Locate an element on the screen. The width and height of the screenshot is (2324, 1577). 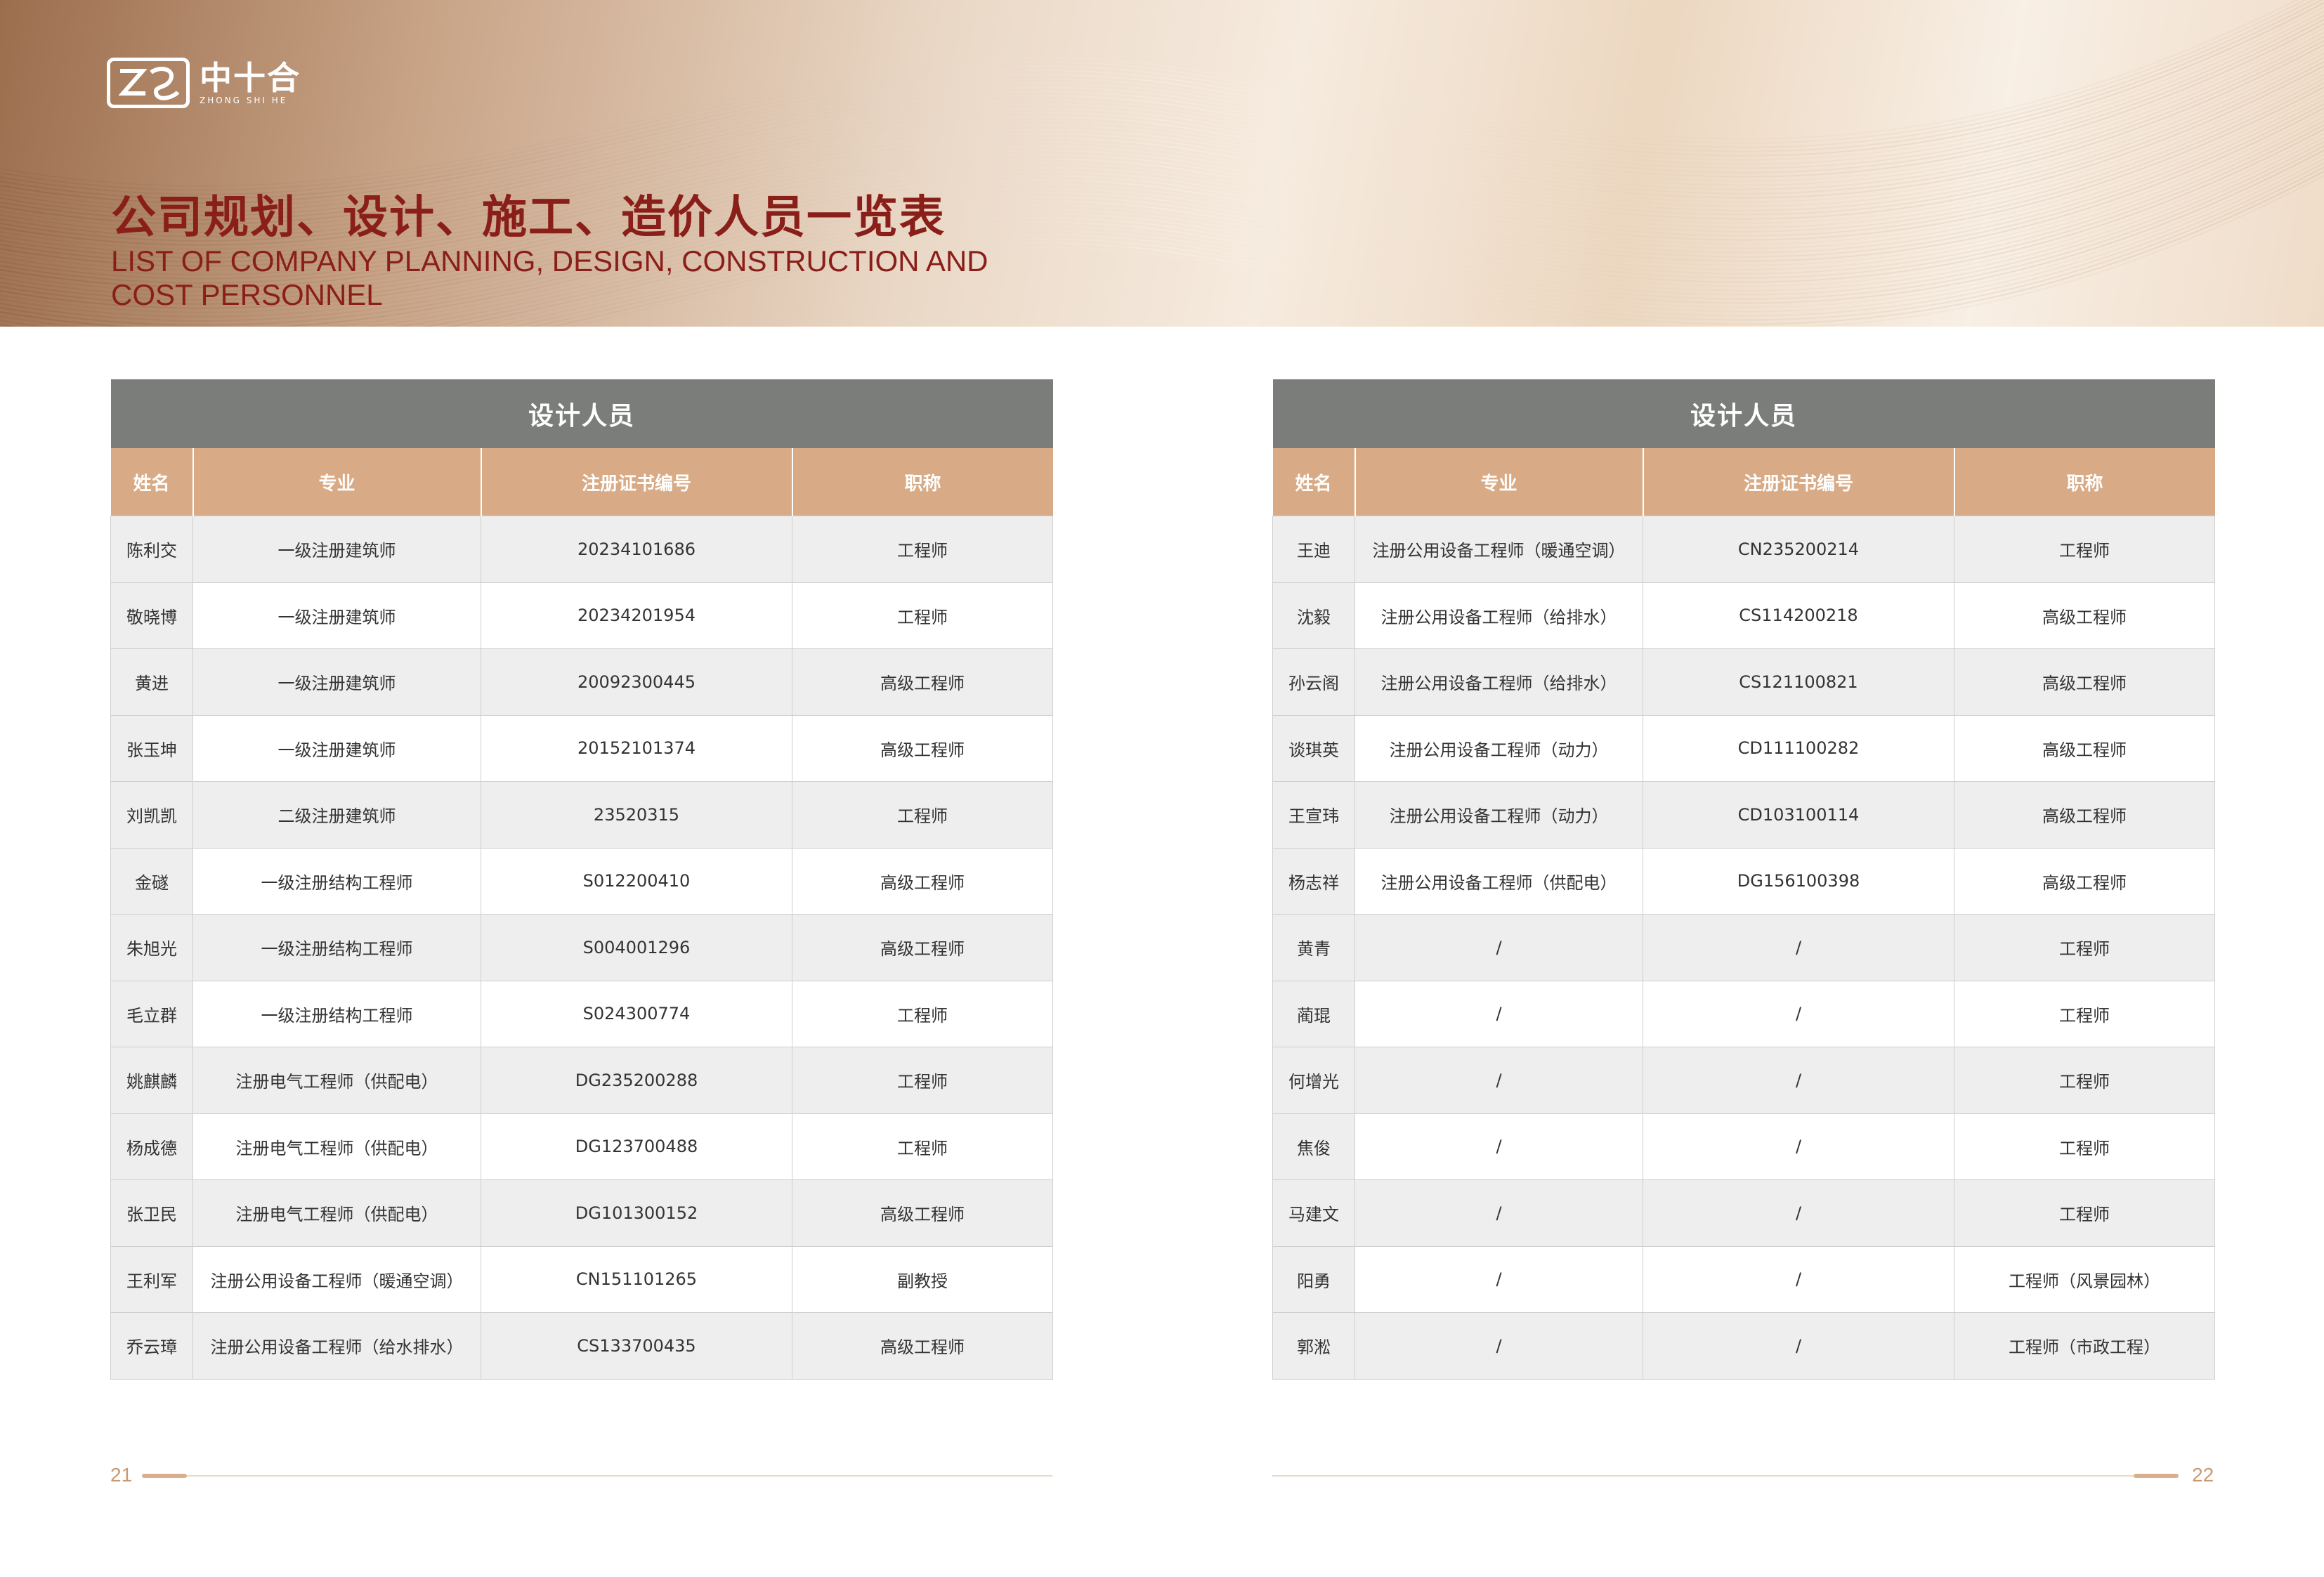
cell-certificate-number: CN151101265 is located at coordinates (636, 1279).